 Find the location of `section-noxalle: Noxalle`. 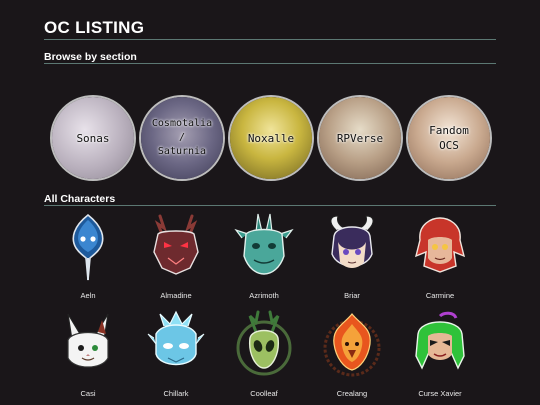

section-noxalle: Noxalle is located at coordinates (271, 138).